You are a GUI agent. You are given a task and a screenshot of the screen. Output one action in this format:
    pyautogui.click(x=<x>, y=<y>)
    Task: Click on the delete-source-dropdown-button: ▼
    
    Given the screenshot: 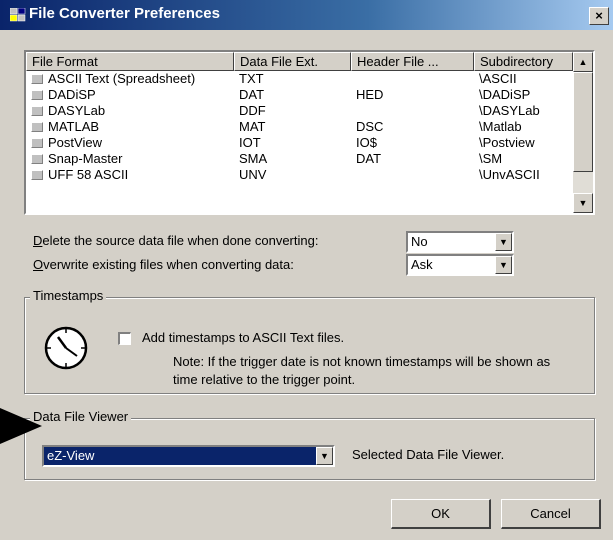 What is the action you would take?
    pyautogui.click(x=503, y=242)
    